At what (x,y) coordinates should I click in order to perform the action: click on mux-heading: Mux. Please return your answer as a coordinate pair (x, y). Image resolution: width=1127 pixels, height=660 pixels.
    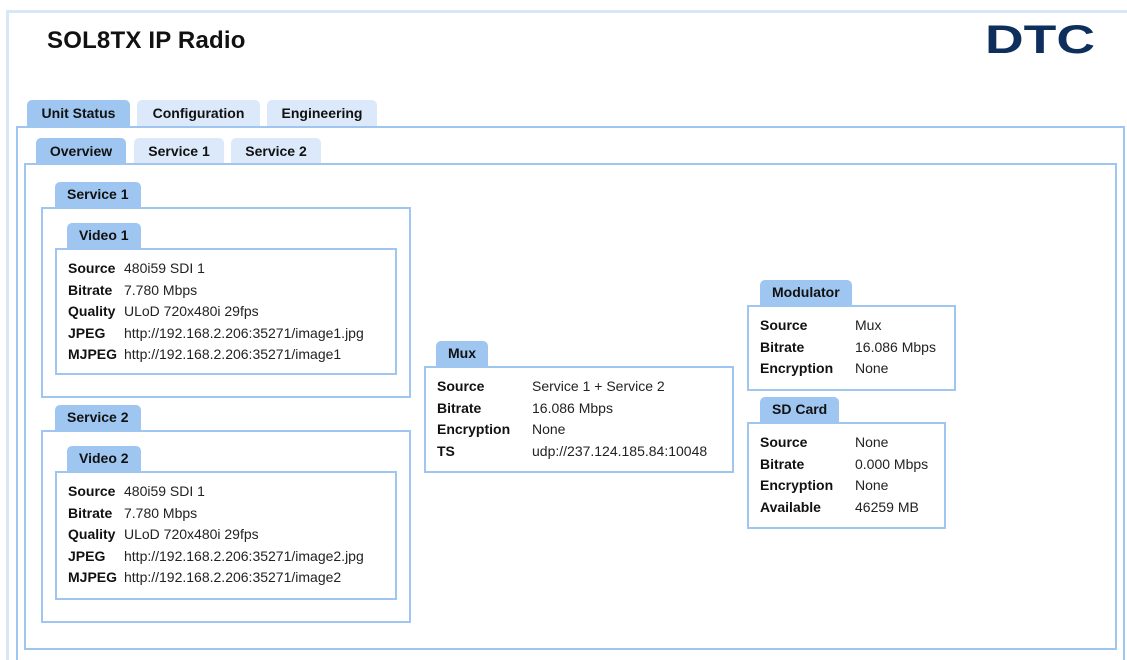
    Looking at the image, I should click on (462, 353).